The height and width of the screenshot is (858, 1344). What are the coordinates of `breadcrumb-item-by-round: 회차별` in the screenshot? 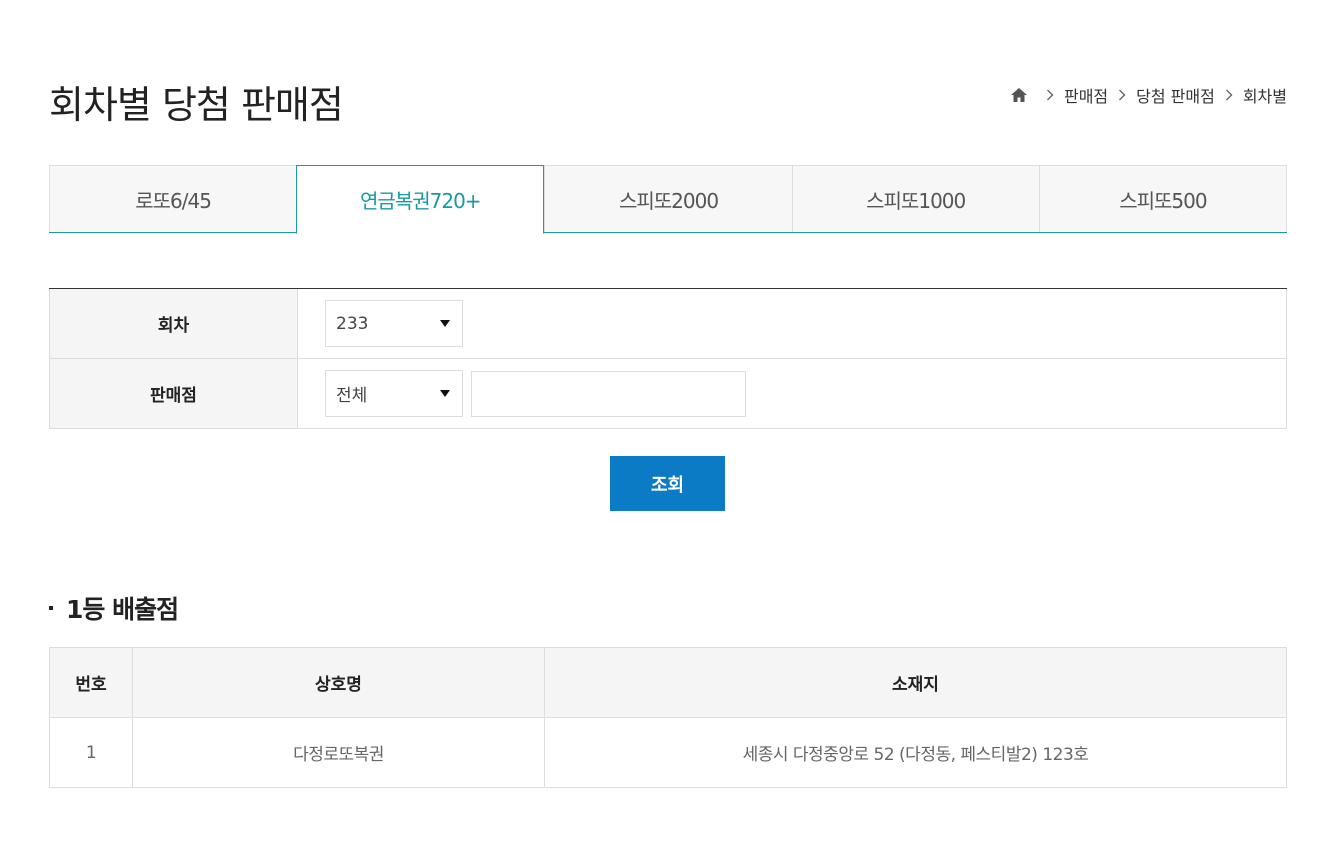 It's located at (1264, 96).